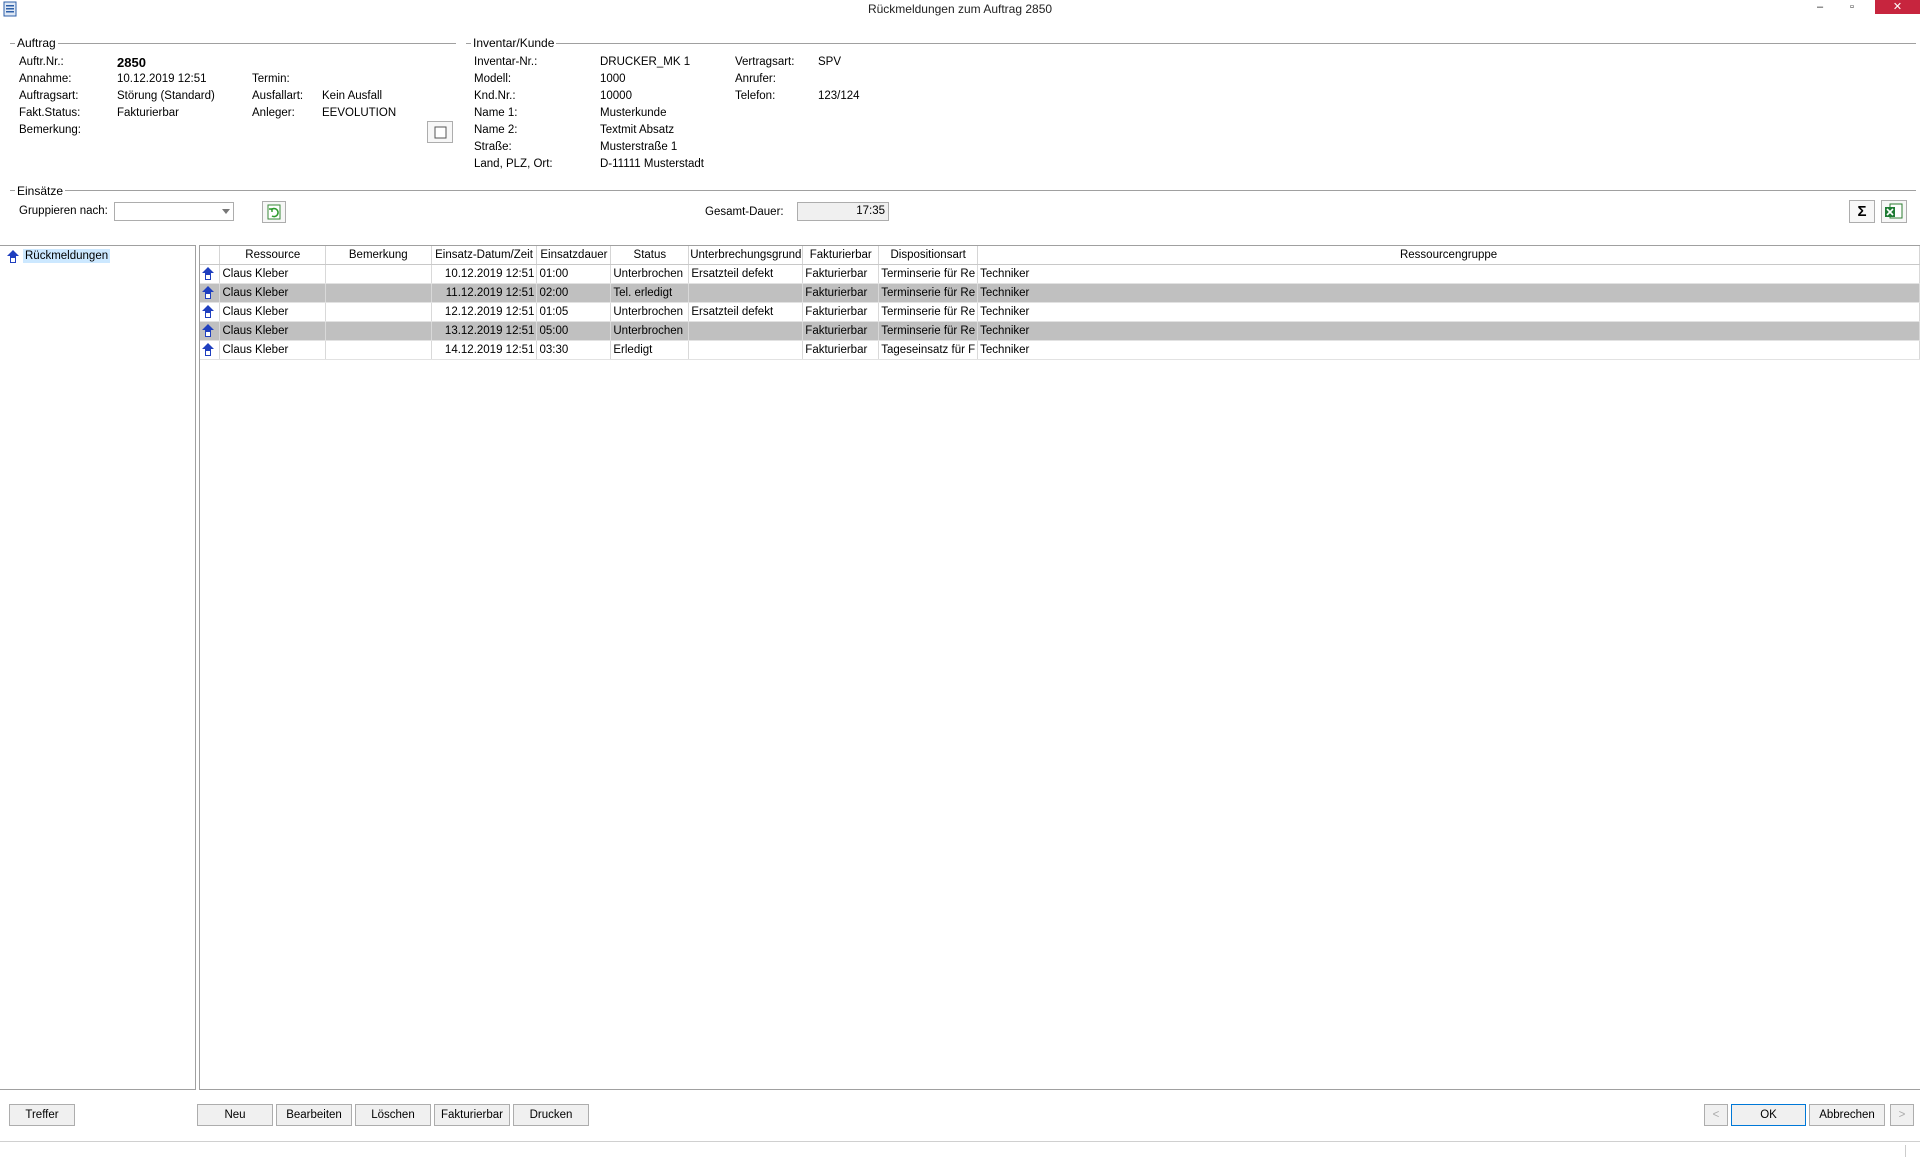  What do you see at coordinates (574, 293) in the screenshot?
I see `cell-dauer: 02:00` at bounding box center [574, 293].